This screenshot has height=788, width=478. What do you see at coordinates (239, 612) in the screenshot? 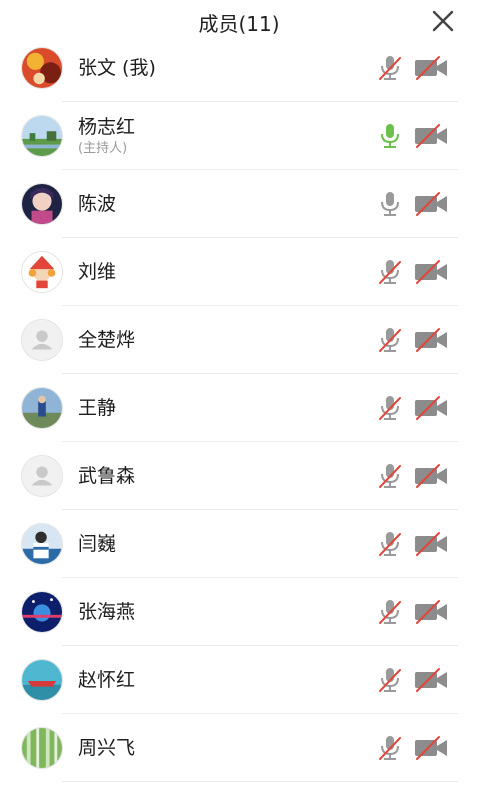
I see `member-row: 张海燕` at bounding box center [239, 612].